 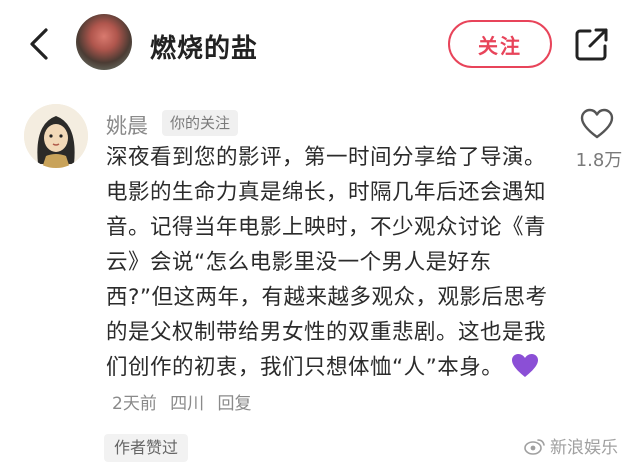 I want to click on account-name: 燃烧的盐, so click(x=204, y=46).